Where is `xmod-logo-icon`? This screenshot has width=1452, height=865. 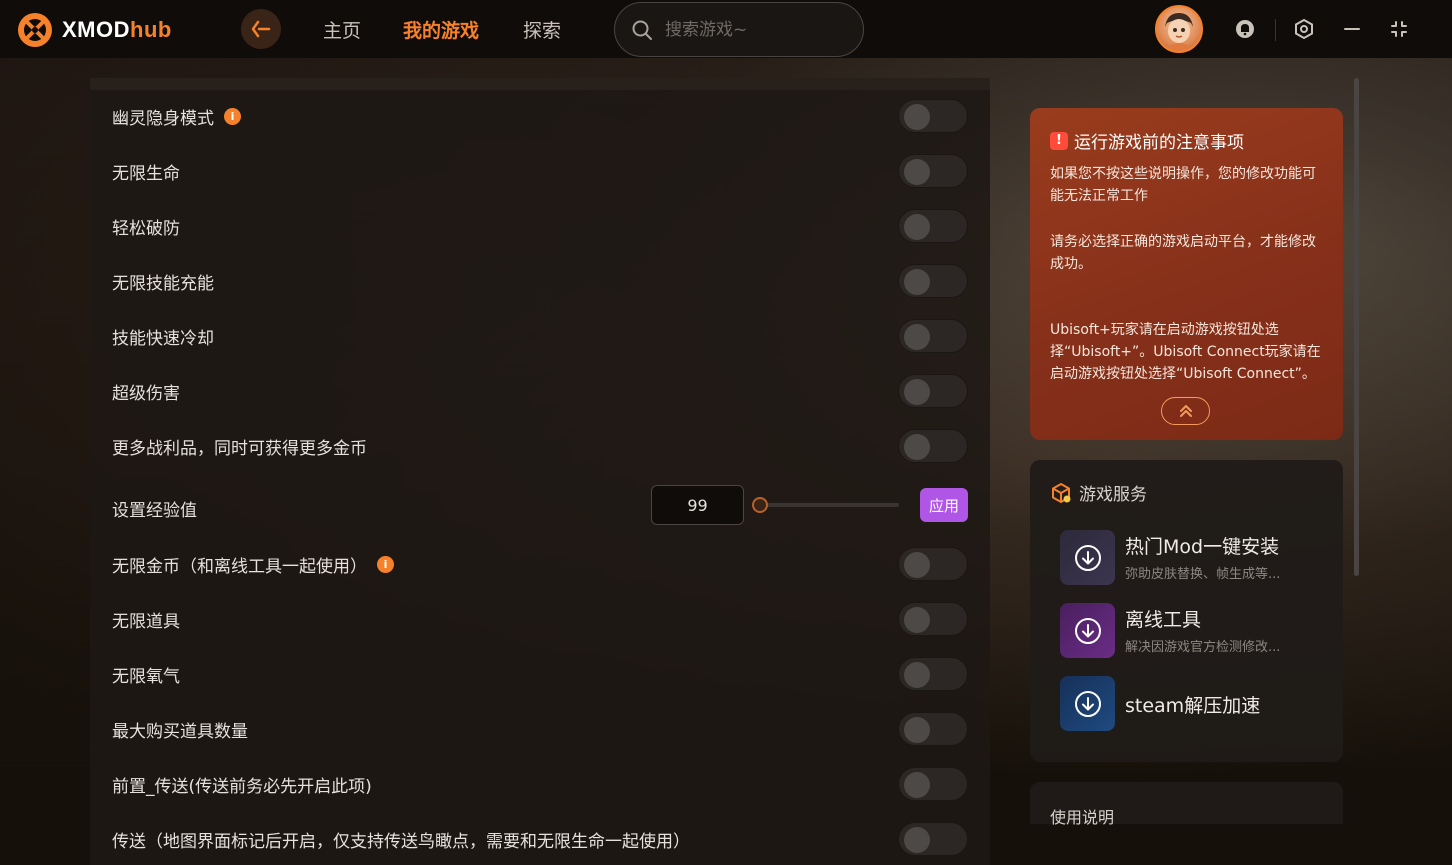 xmod-logo-icon is located at coordinates (35, 30).